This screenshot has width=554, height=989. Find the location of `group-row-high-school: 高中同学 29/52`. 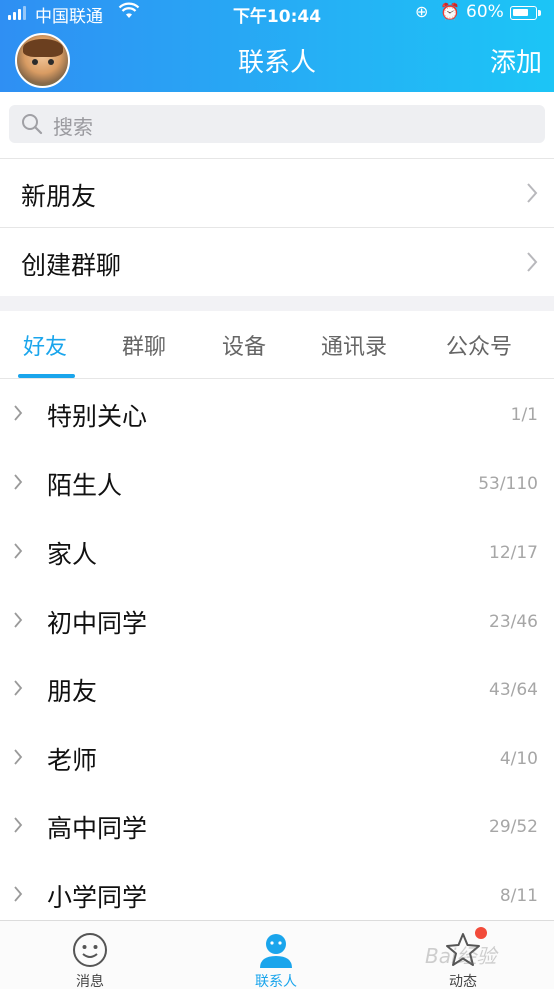

group-row-high-school: 高中同学 29/52 is located at coordinates (277, 826).